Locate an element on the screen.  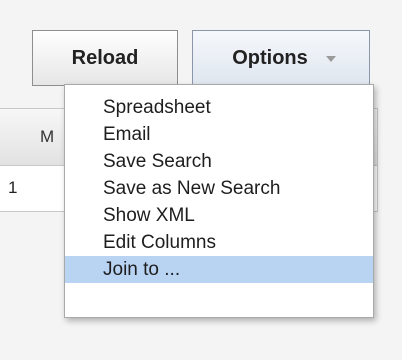
options-button: Options is located at coordinates (281, 58).